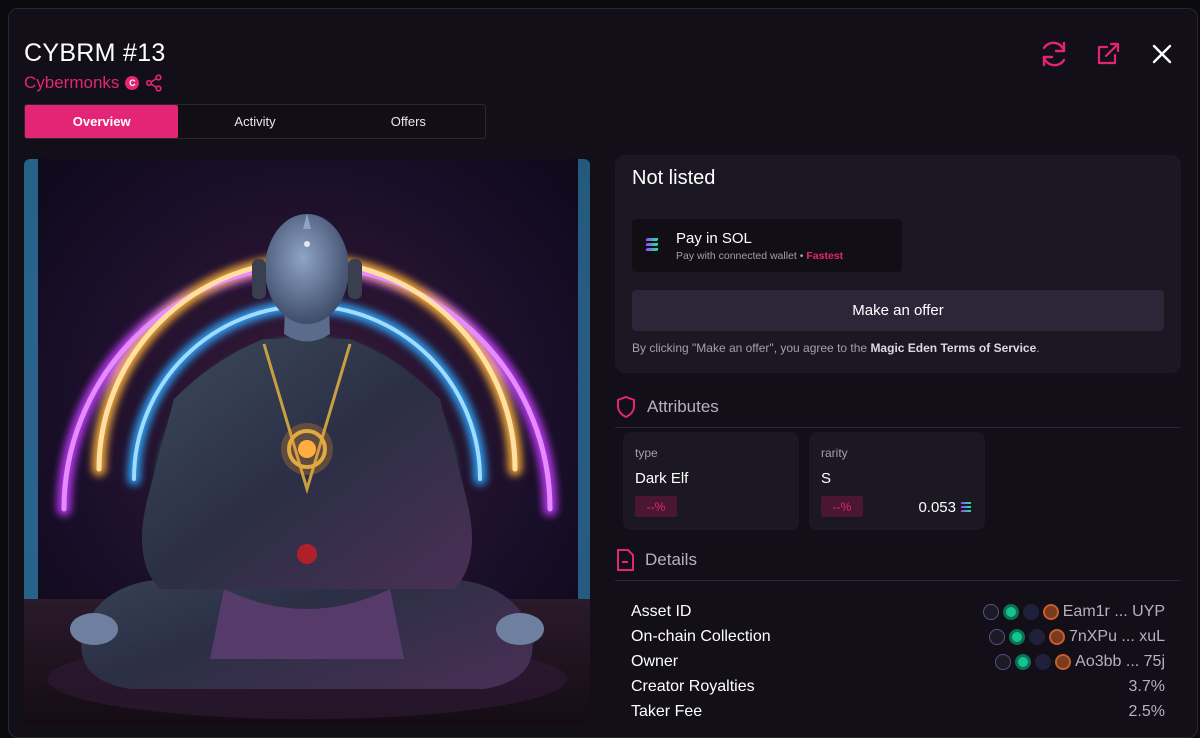 Image resolution: width=1200 pixels, height=738 pixels. I want to click on fastest-badge: Fastest, so click(825, 256).